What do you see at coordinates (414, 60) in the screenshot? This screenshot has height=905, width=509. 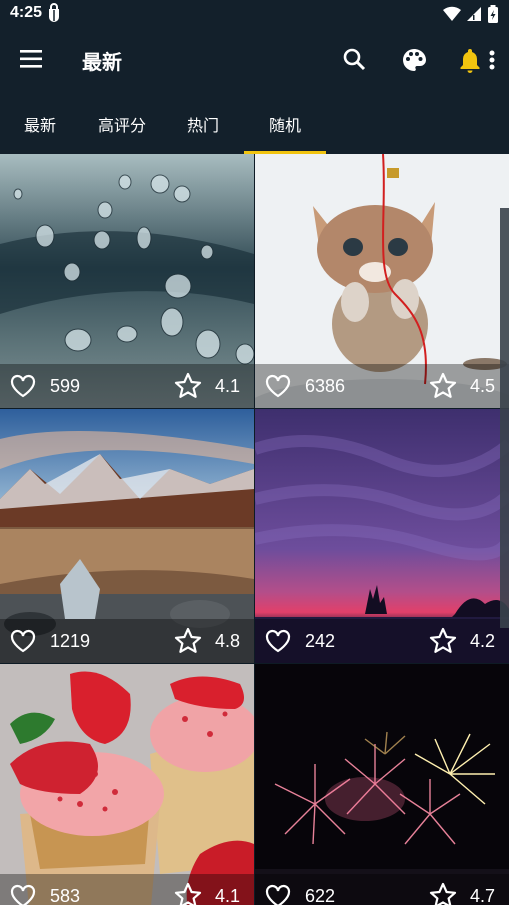 I see `palette-icon` at bounding box center [414, 60].